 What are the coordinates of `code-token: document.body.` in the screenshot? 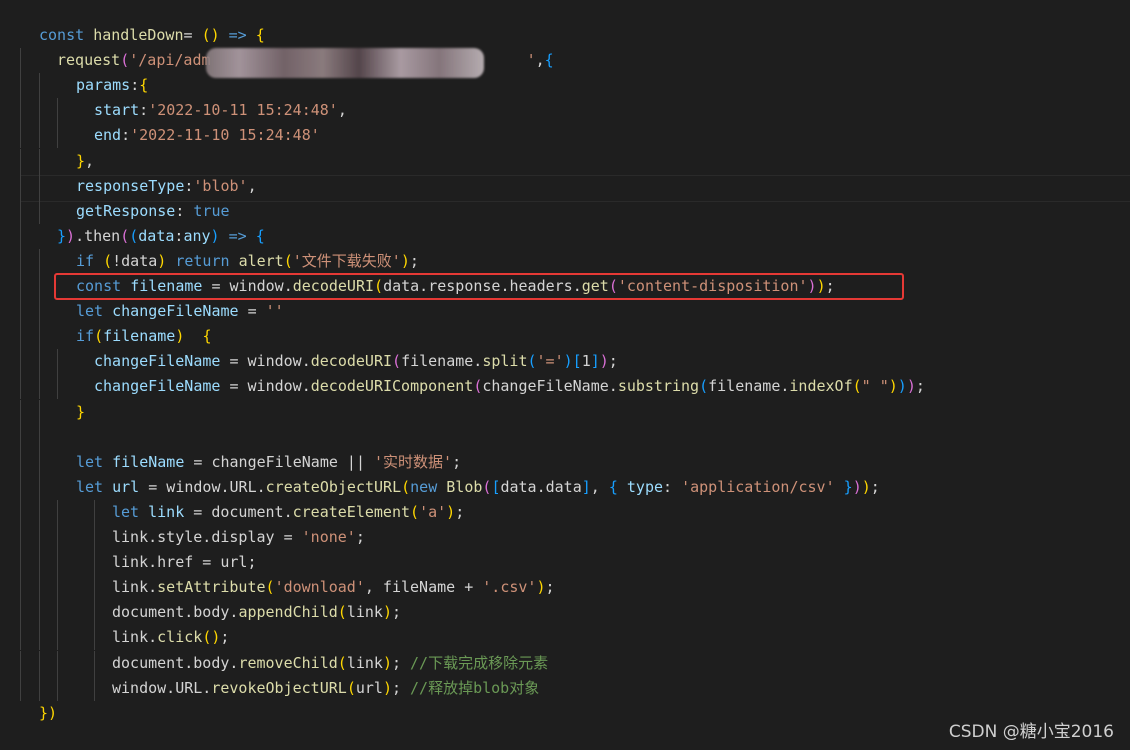 It's located at (175, 612).